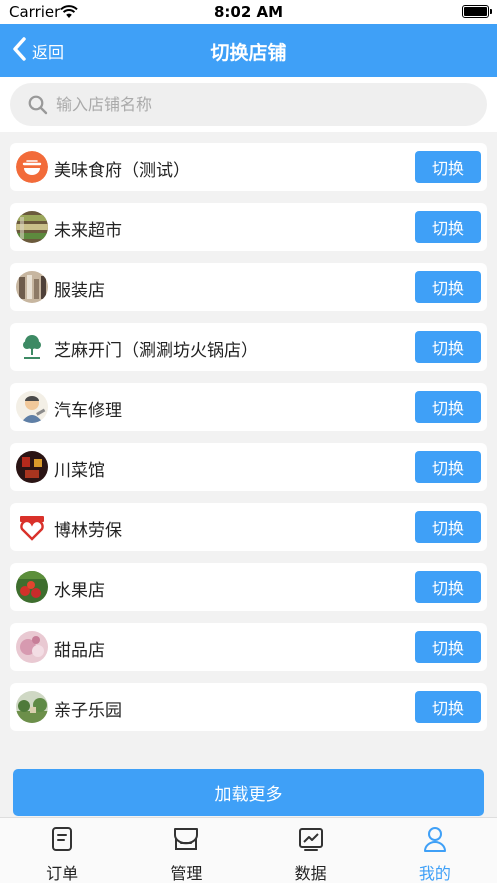  What do you see at coordinates (62, 839) in the screenshot?
I see `order-icon` at bounding box center [62, 839].